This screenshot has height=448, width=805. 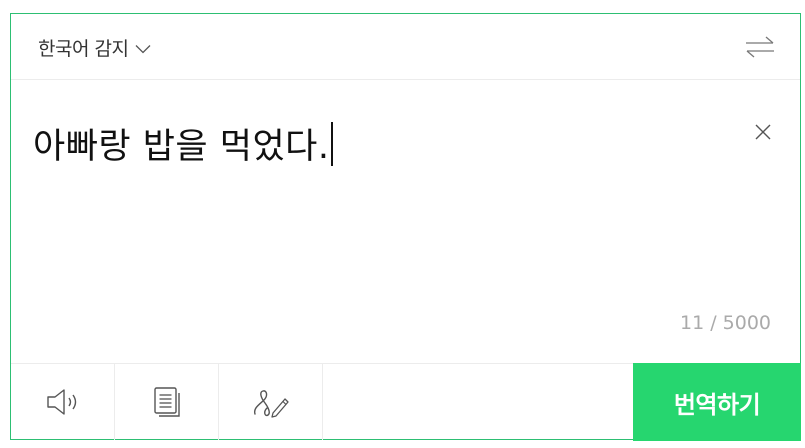 I want to click on handwriting-button, so click(x=271, y=402).